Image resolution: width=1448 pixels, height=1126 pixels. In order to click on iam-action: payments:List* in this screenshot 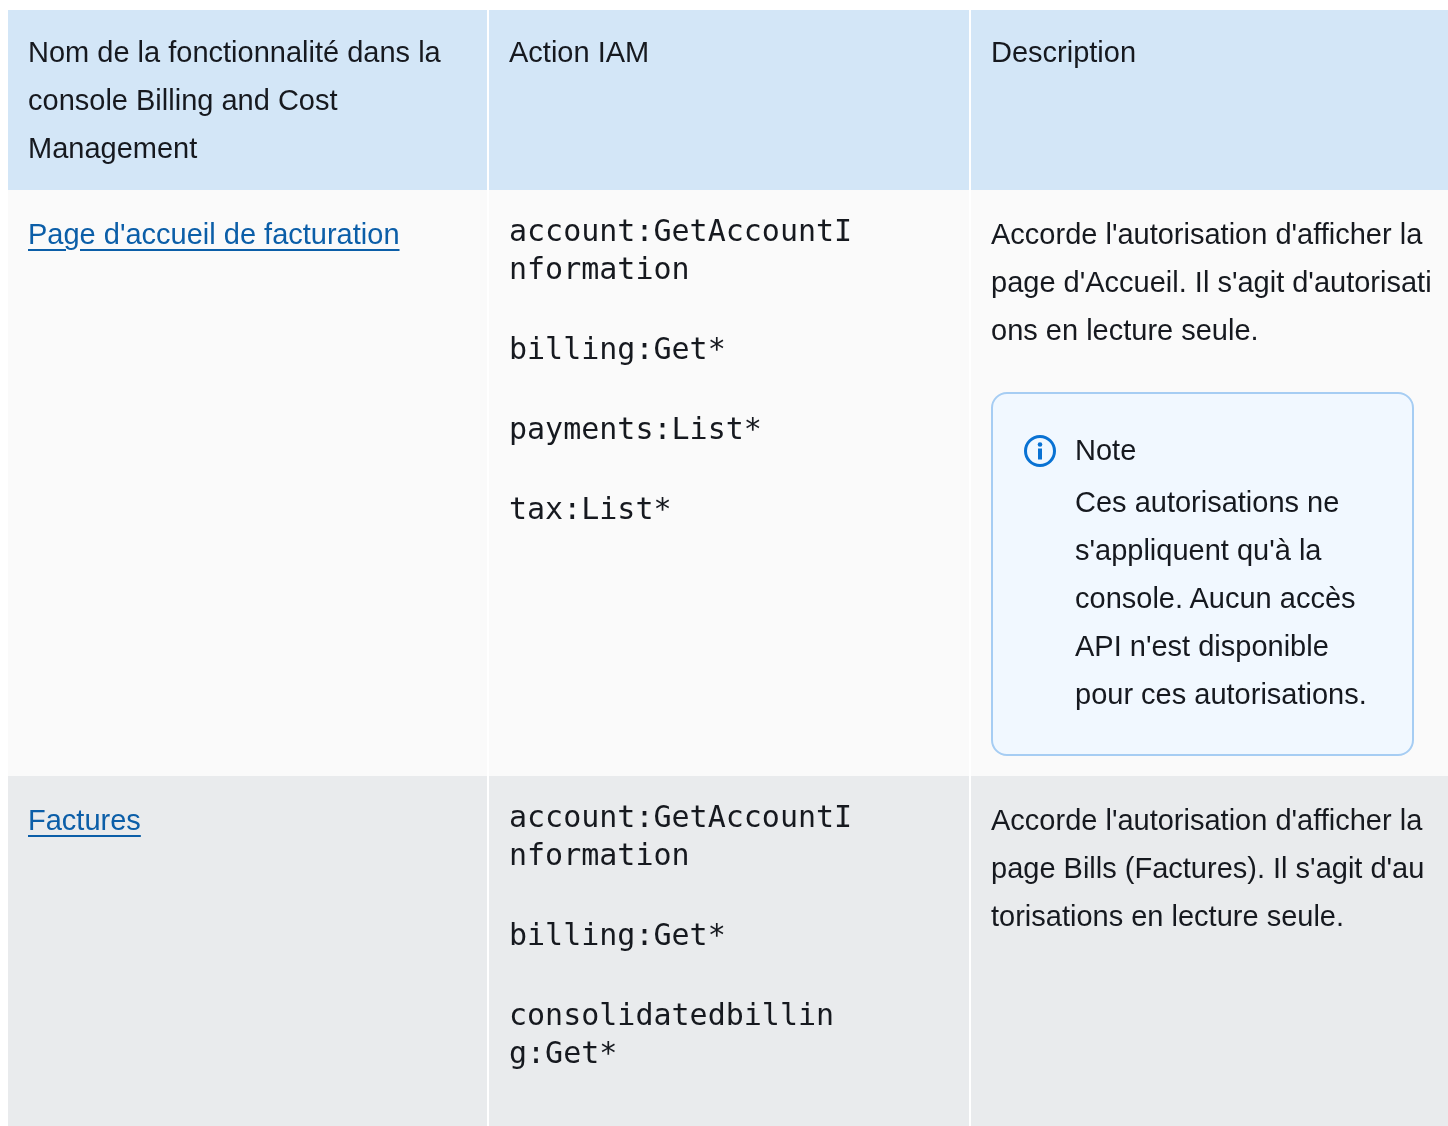, I will do `click(636, 429)`.